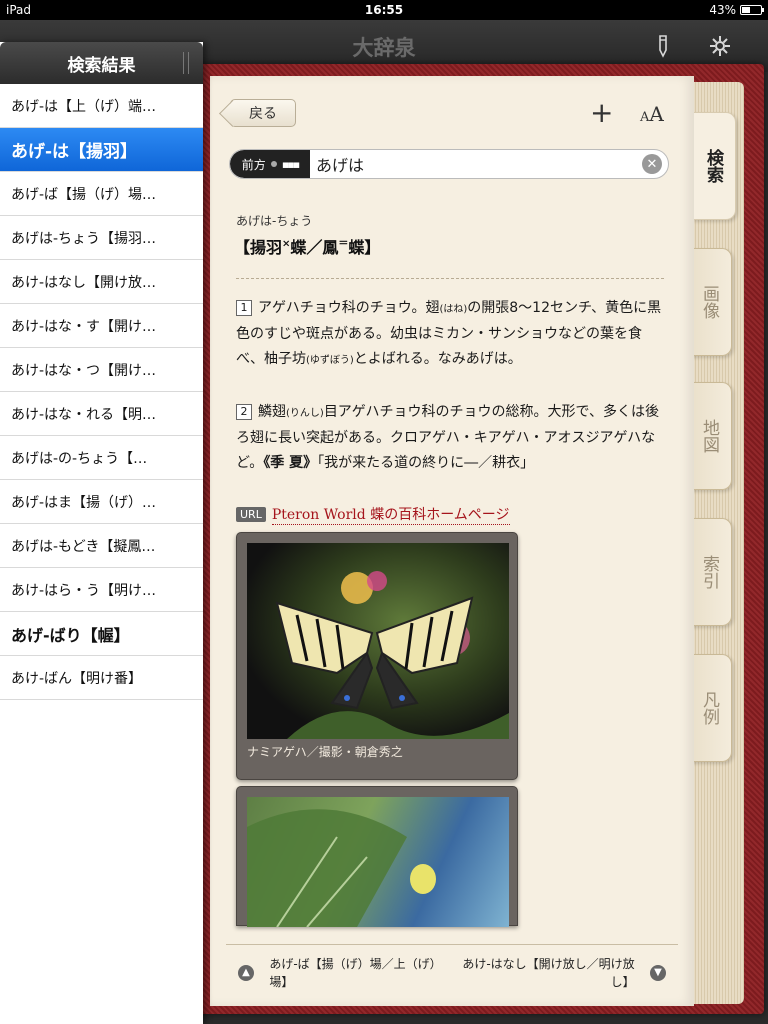 The height and width of the screenshot is (1024, 768). I want to click on ruby: (ゆずぼう), so click(330, 360).